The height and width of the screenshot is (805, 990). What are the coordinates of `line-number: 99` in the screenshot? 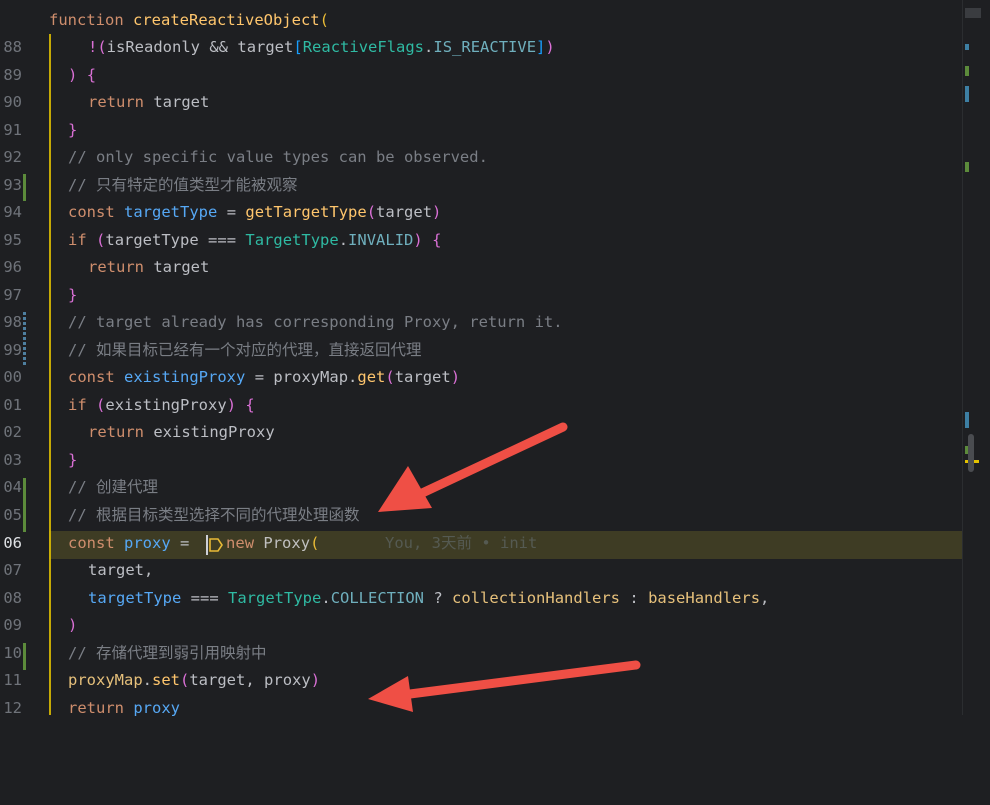 It's located at (12, 350).